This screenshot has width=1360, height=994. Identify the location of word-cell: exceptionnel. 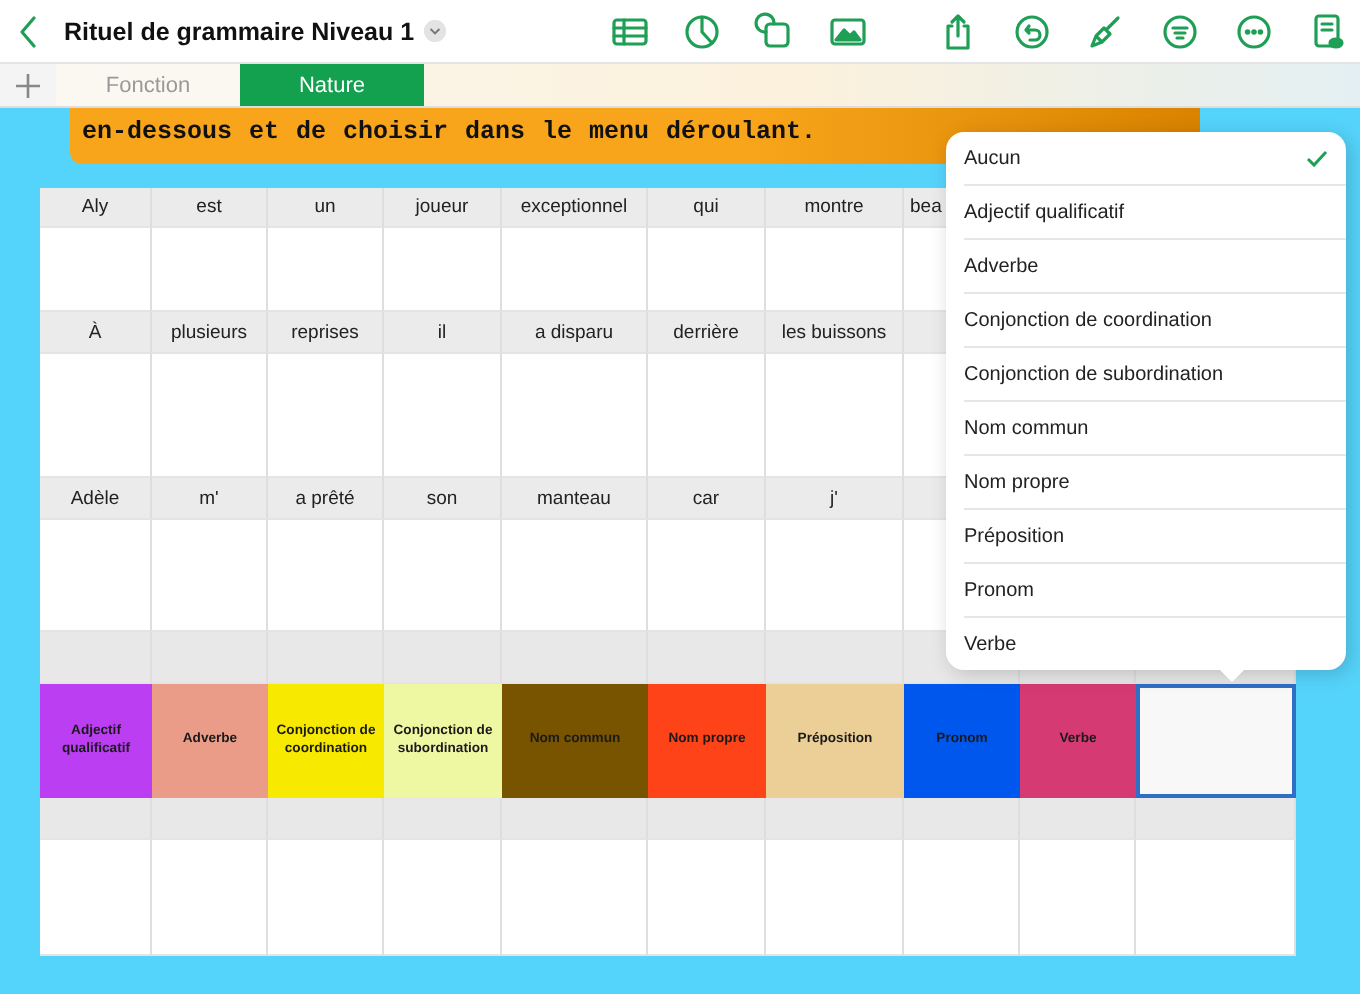
(575, 208).